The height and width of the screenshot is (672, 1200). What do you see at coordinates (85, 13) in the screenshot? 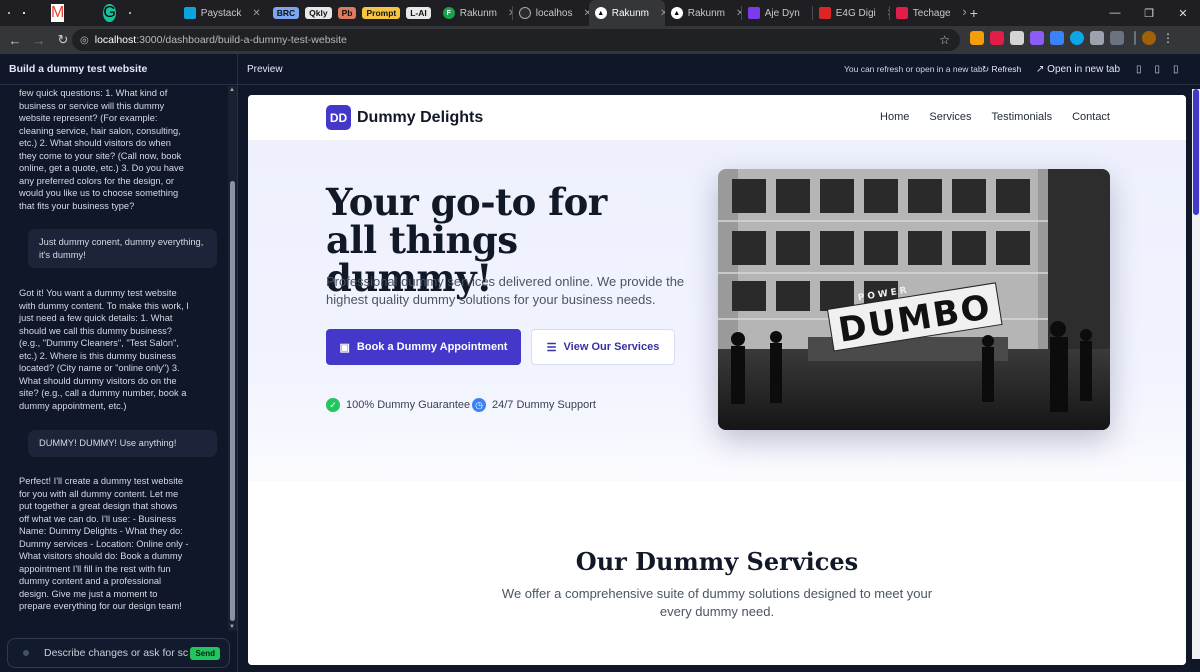
I see `pinned-tabs: M G` at bounding box center [85, 13].